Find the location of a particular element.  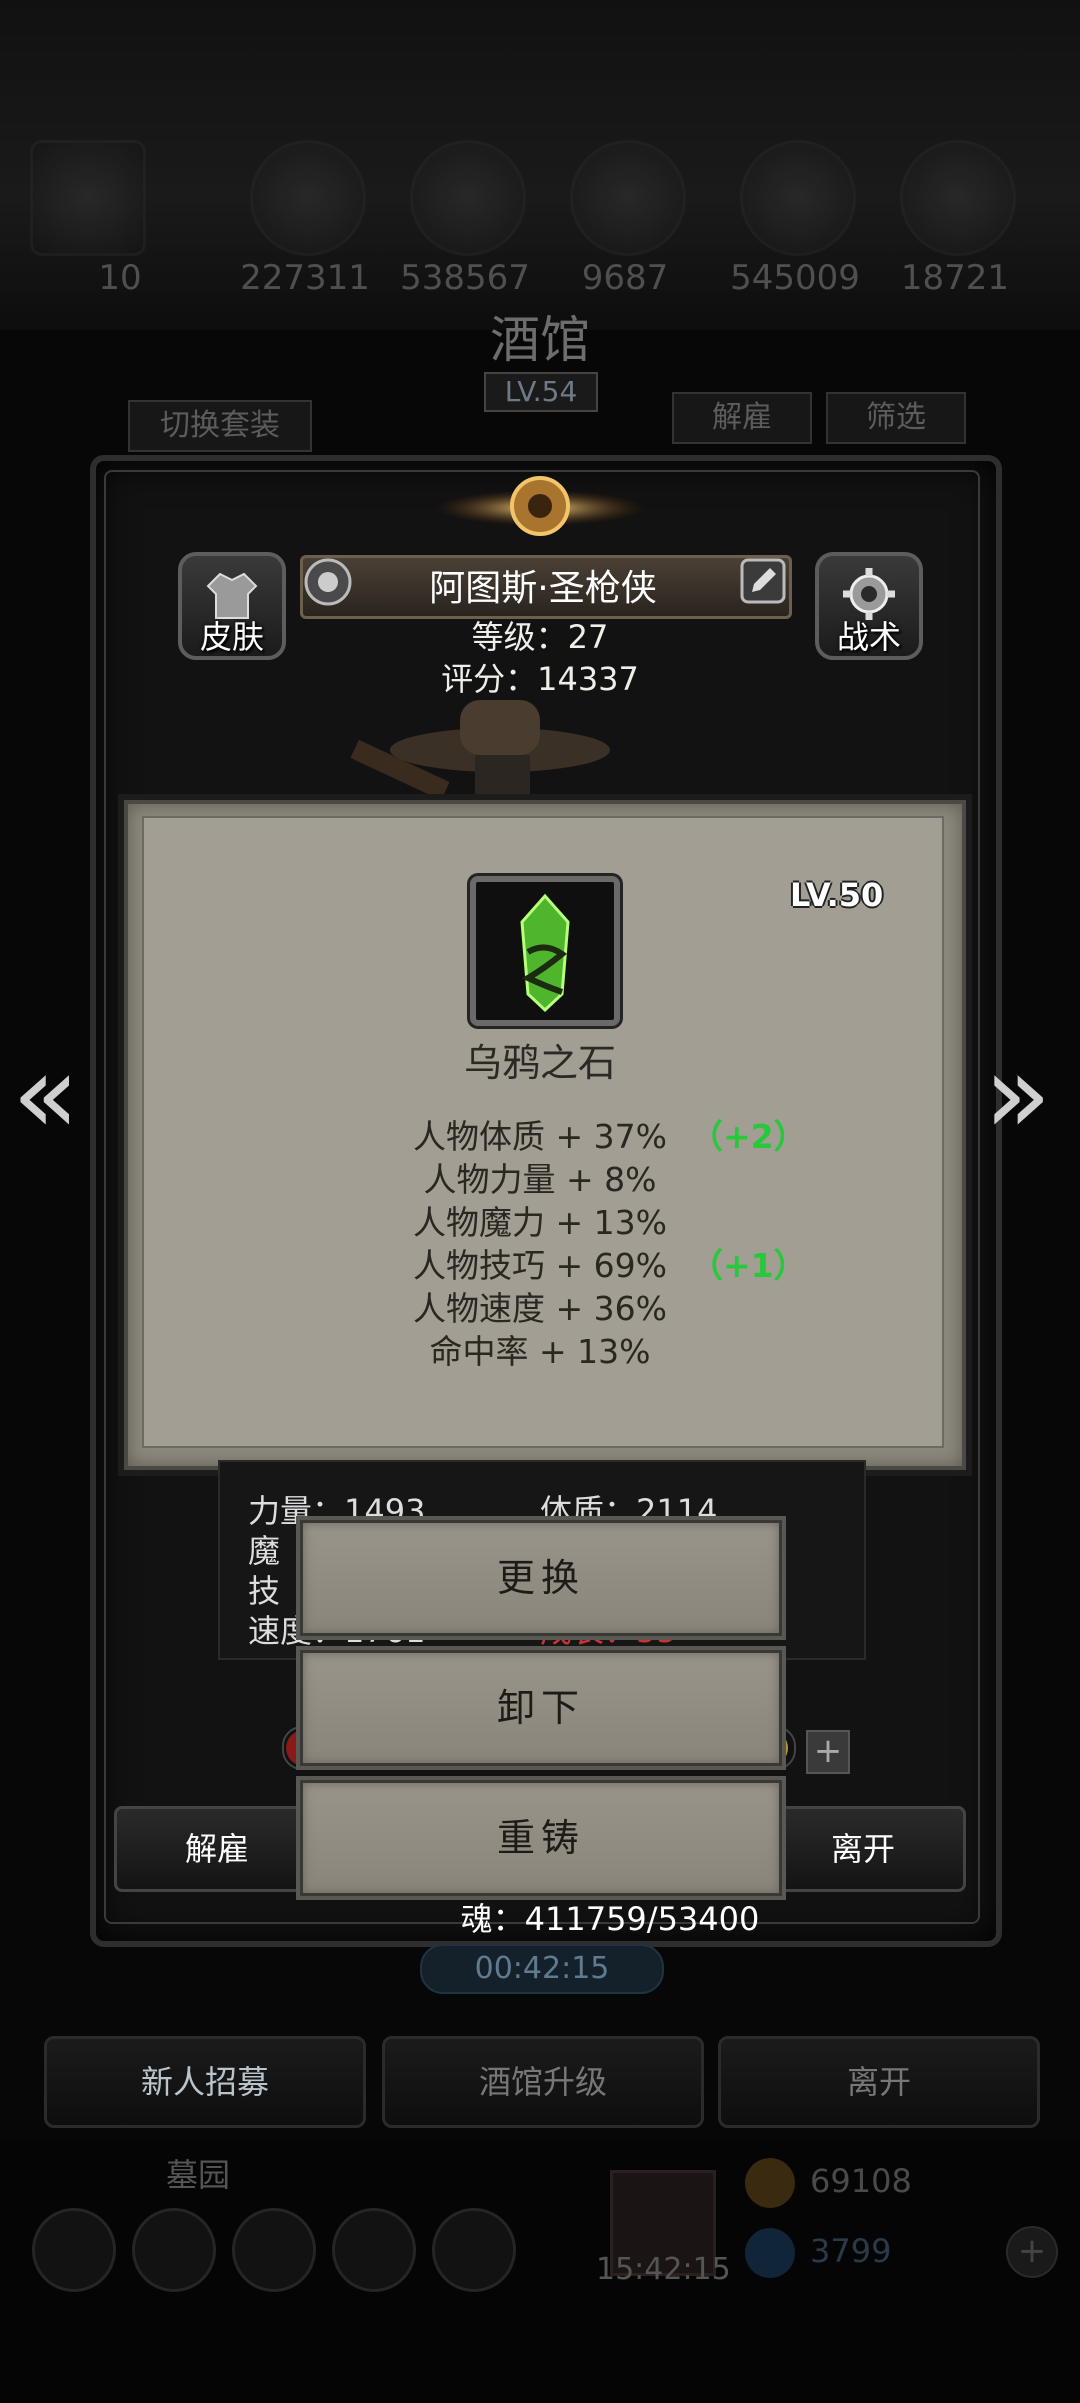

recruit-button: 新人招募 is located at coordinates (205, 2082).